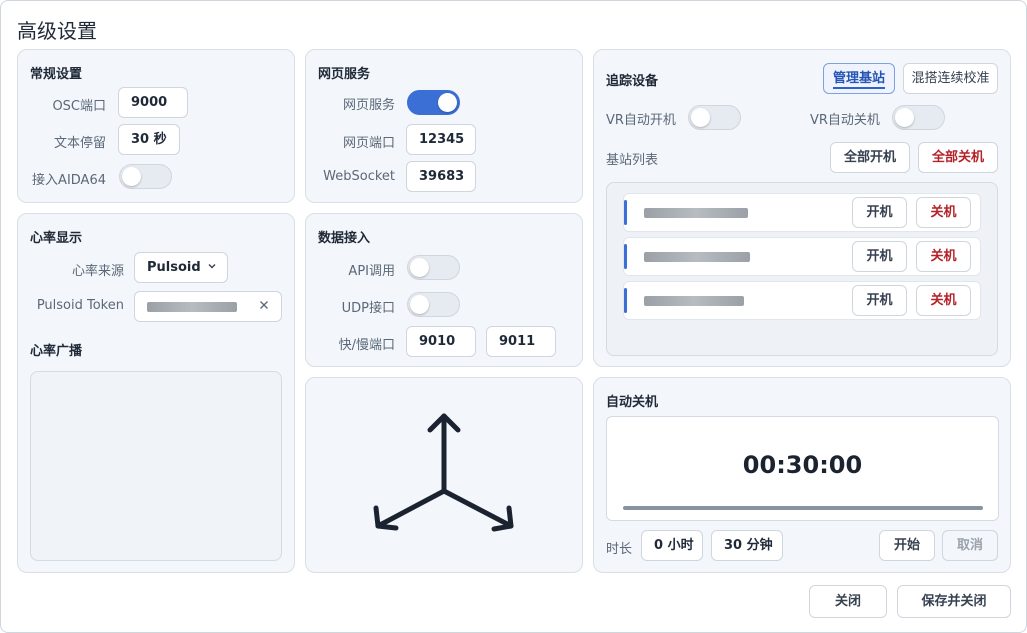  Describe the element at coordinates (264, 306) in the screenshot. I see `close-icon` at that location.